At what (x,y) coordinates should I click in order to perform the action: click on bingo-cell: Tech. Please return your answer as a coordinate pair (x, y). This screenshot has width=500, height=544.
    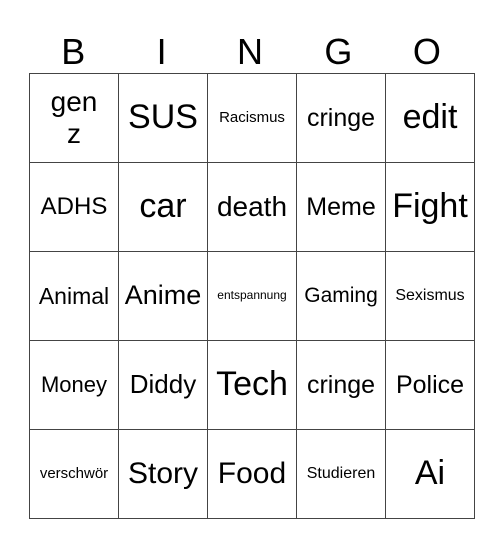
    Looking at the image, I should click on (252, 385).